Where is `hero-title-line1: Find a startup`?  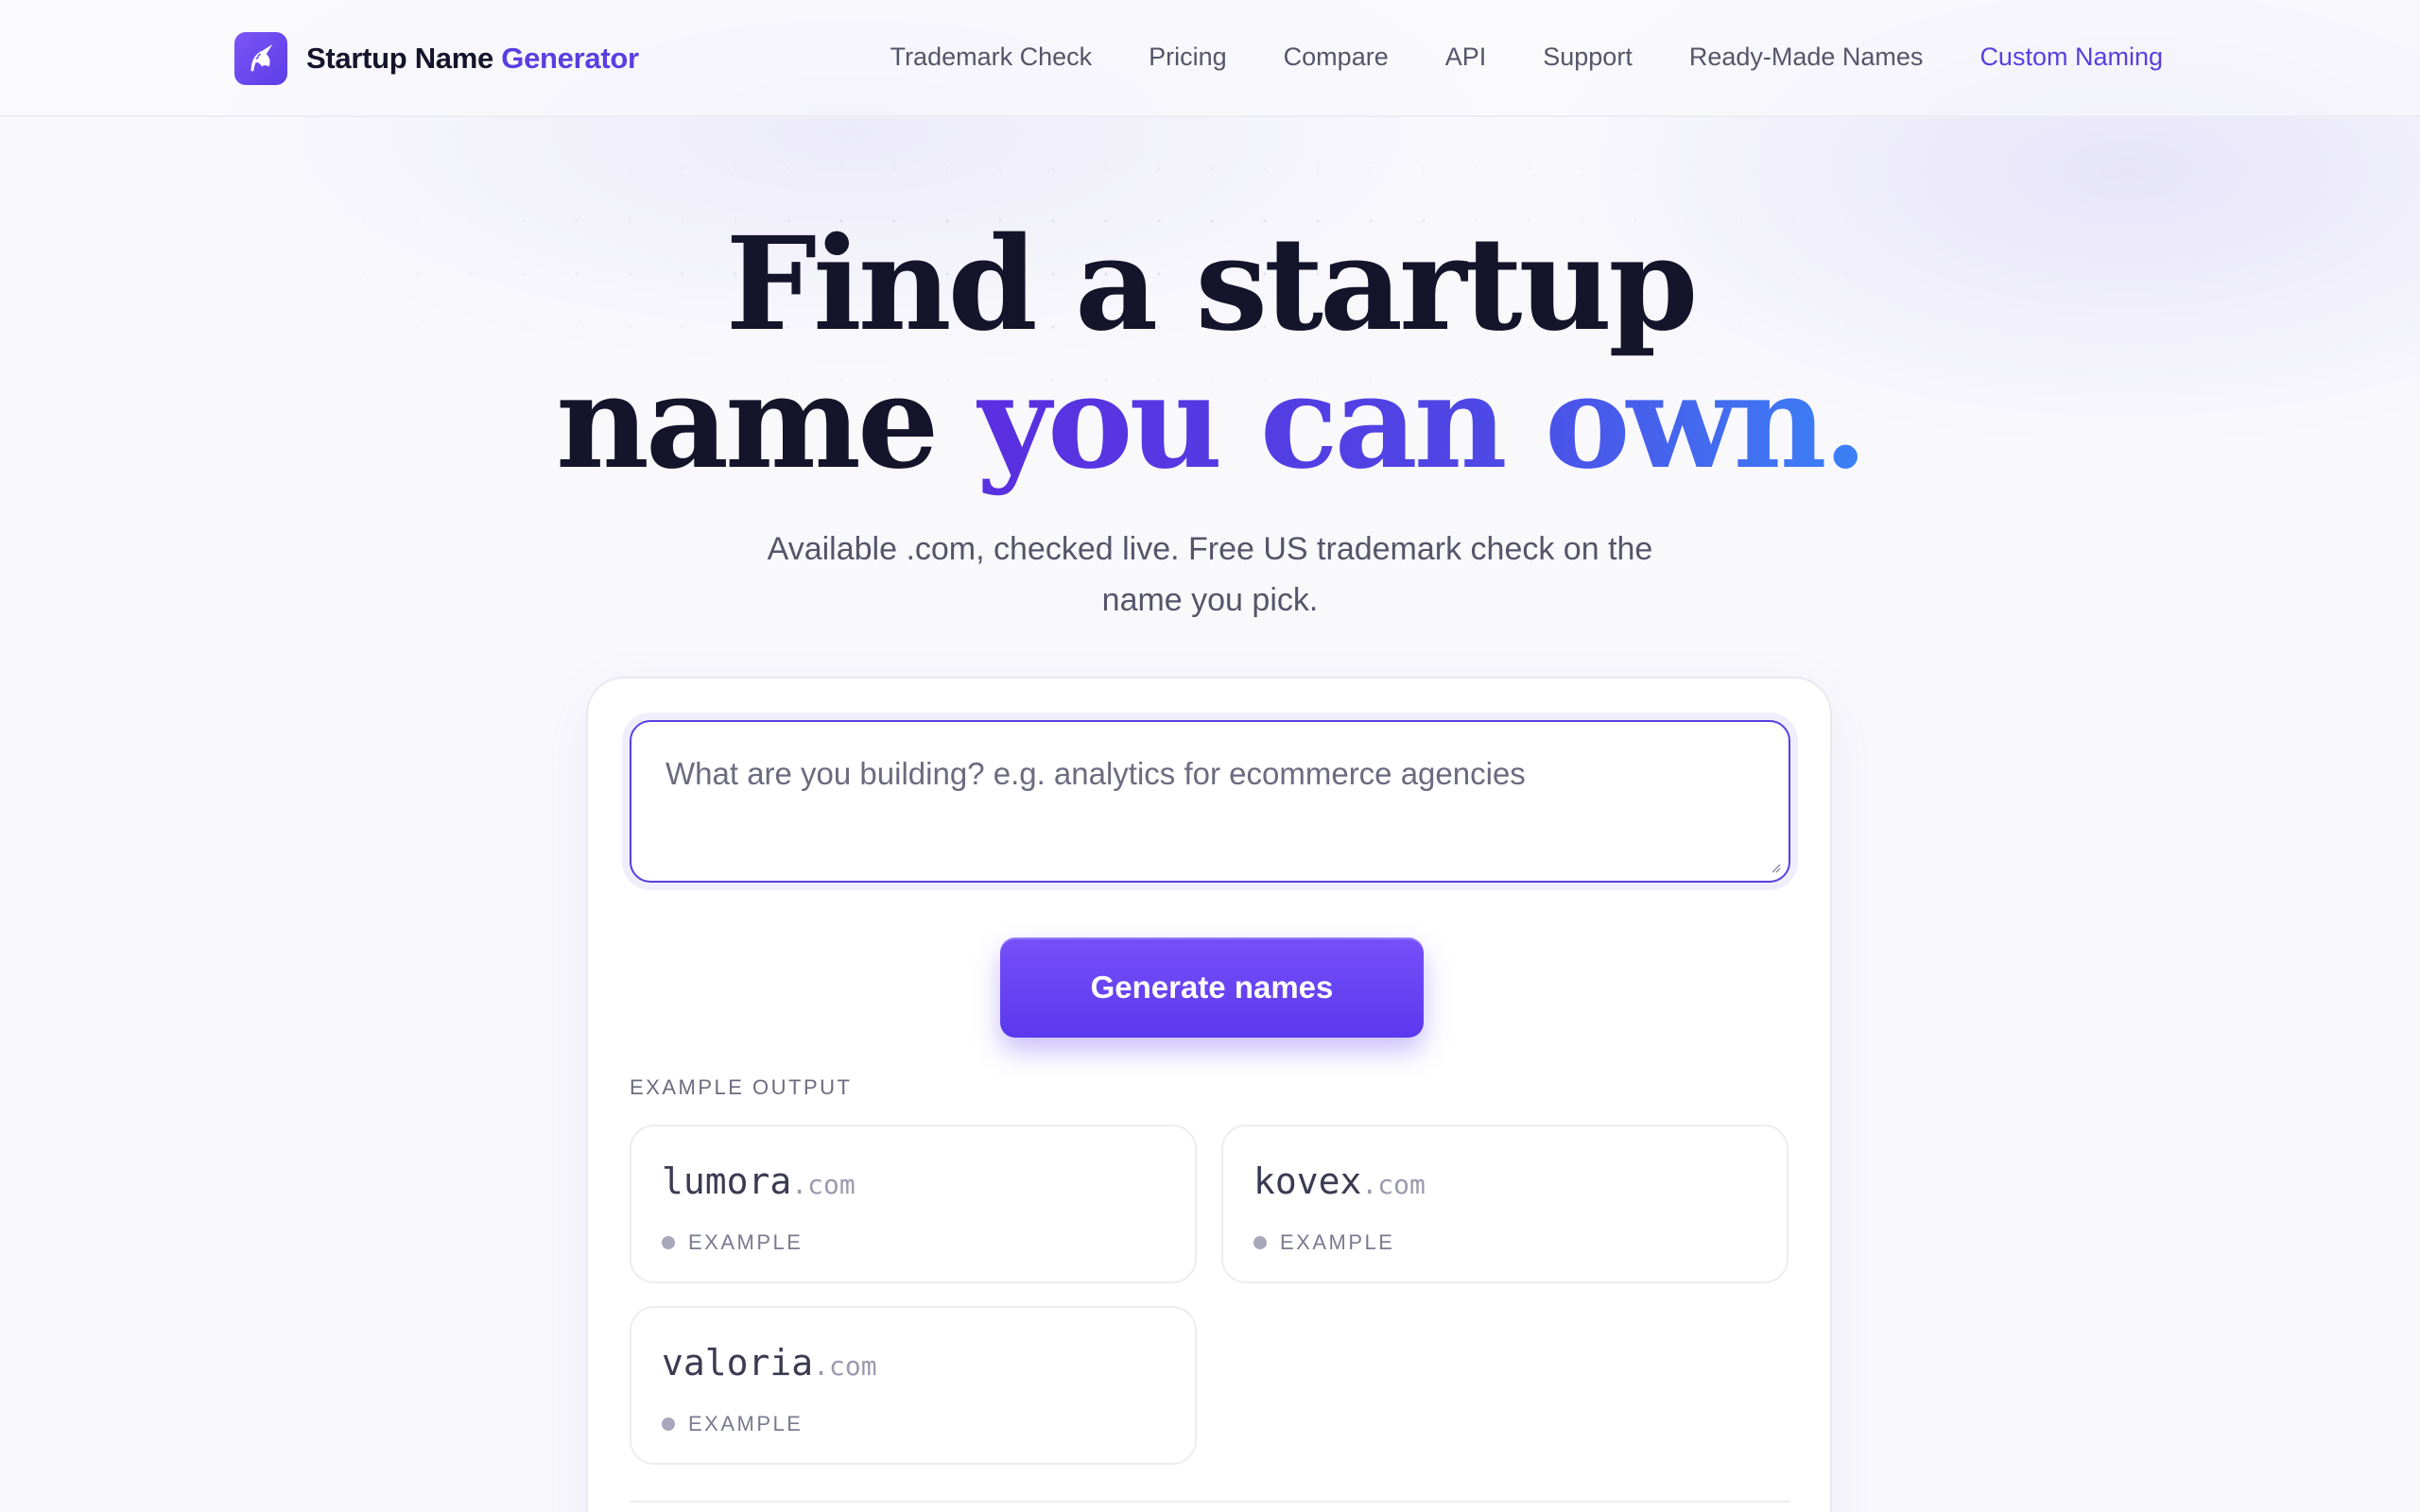
hero-title-line1: Find a startup is located at coordinates (1212, 284).